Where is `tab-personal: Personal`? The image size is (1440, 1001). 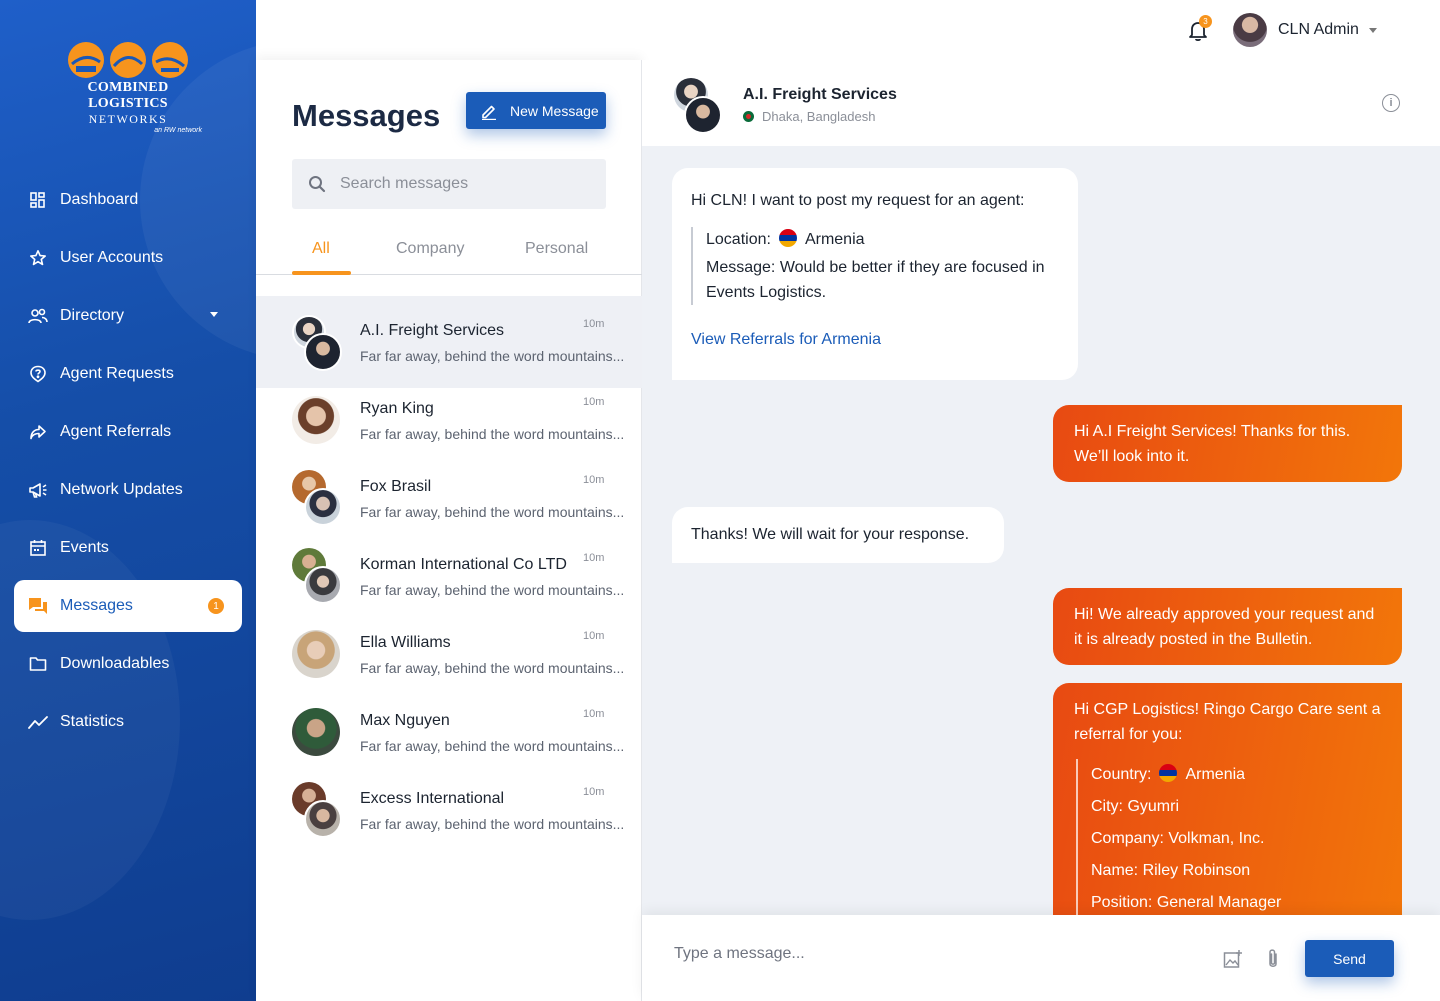
tab-personal: Personal is located at coordinates (556, 249).